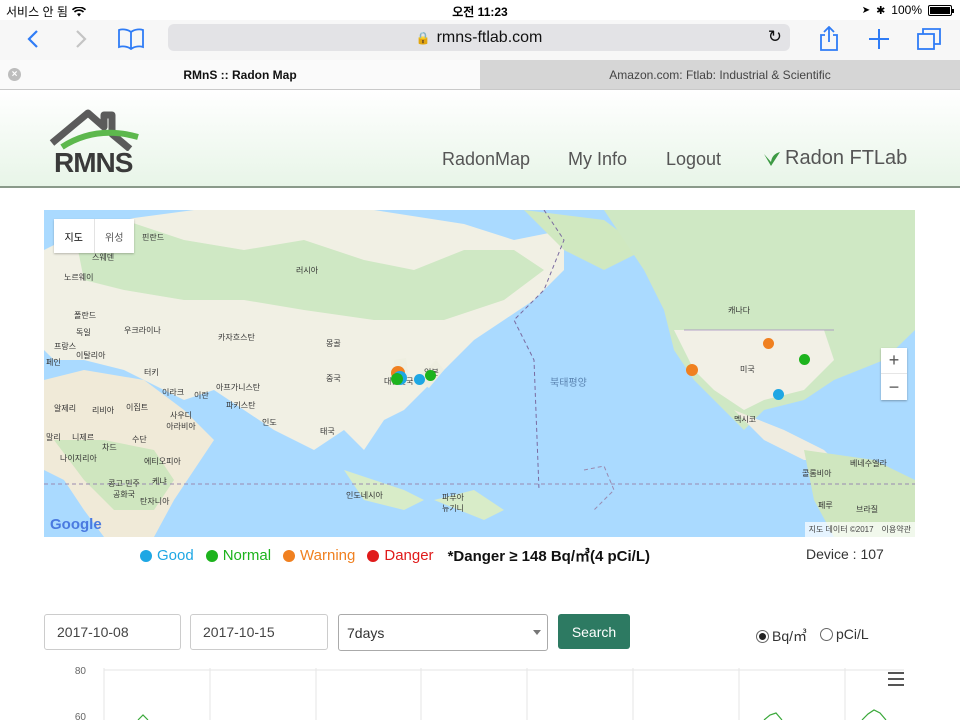 The image size is (960, 720). Describe the element at coordinates (137, 407) in the screenshot. I see `label-egypt: 이집트` at that location.